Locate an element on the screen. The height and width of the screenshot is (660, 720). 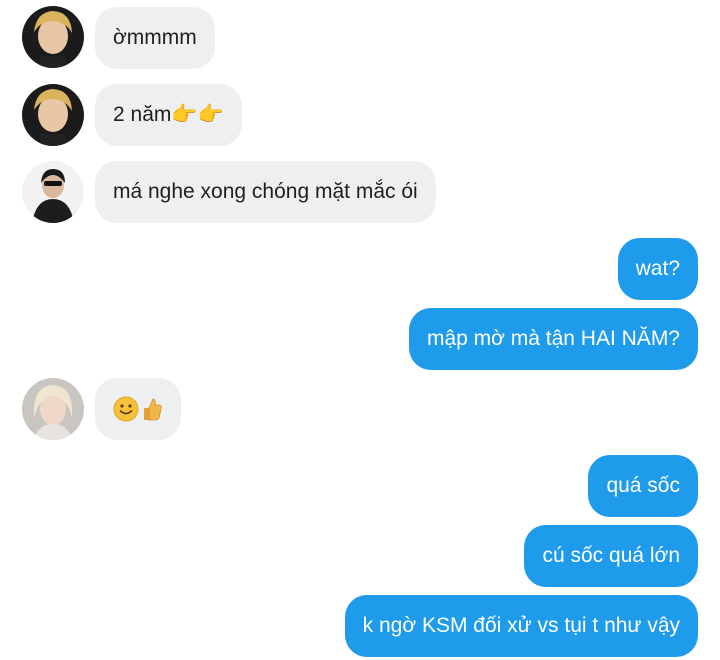
message-text: wat? is located at coordinates (657, 268).